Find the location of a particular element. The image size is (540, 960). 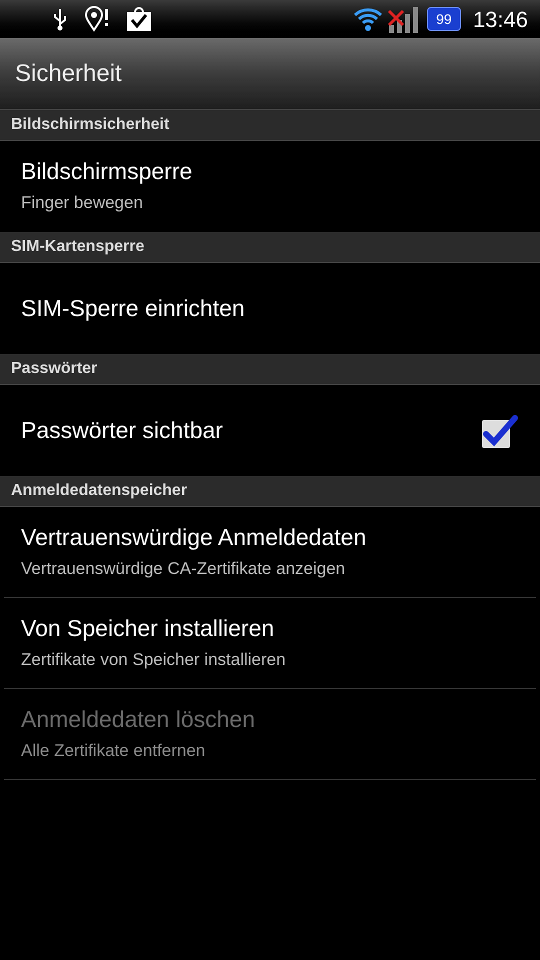

item-title: SIM-Sperre einrichten is located at coordinates (133, 308).